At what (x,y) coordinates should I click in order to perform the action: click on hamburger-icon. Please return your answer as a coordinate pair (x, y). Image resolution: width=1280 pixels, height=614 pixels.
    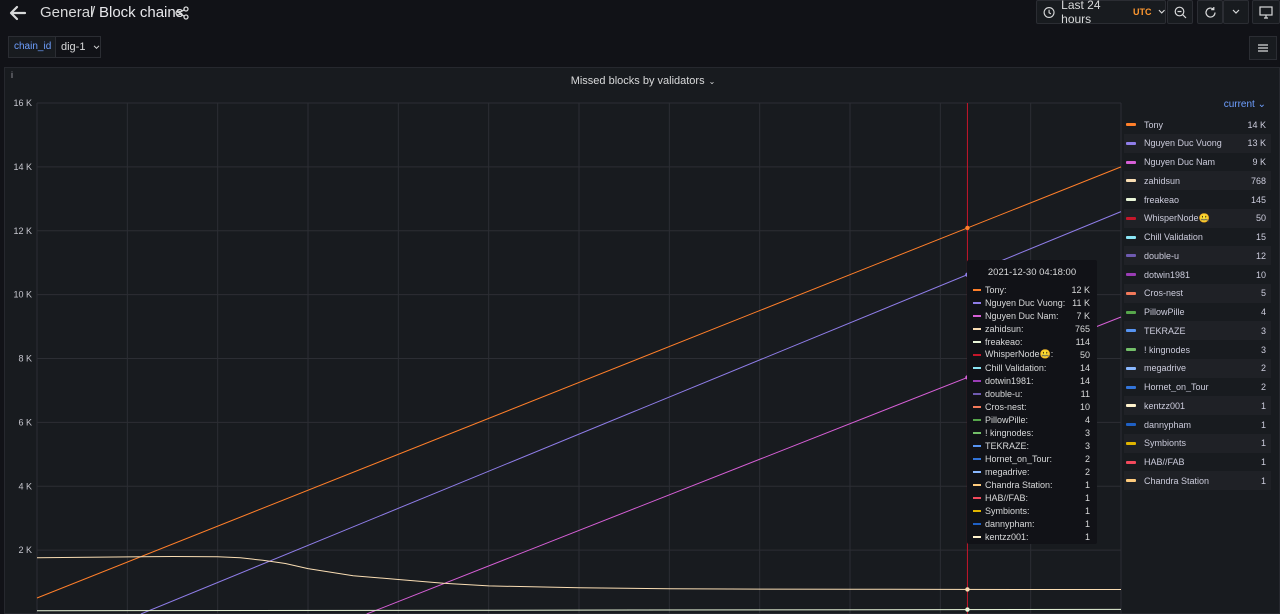
    Looking at the image, I should click on (1263, 48).